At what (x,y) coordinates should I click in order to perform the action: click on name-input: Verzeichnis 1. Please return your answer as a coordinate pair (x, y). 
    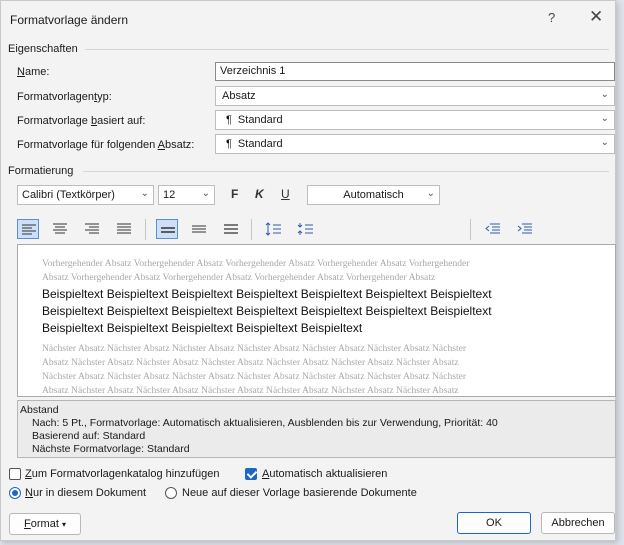
    Looking at the image, I should click on (415, 71).